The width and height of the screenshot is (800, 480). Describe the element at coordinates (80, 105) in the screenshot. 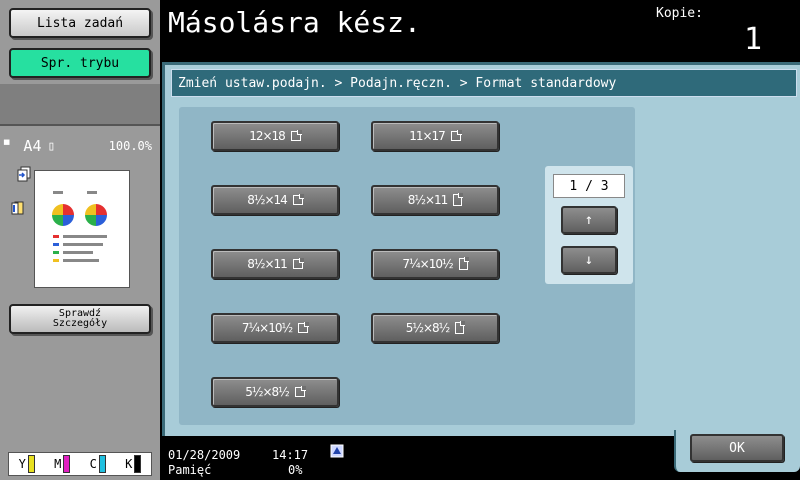

I see `mode-bar` at that location.